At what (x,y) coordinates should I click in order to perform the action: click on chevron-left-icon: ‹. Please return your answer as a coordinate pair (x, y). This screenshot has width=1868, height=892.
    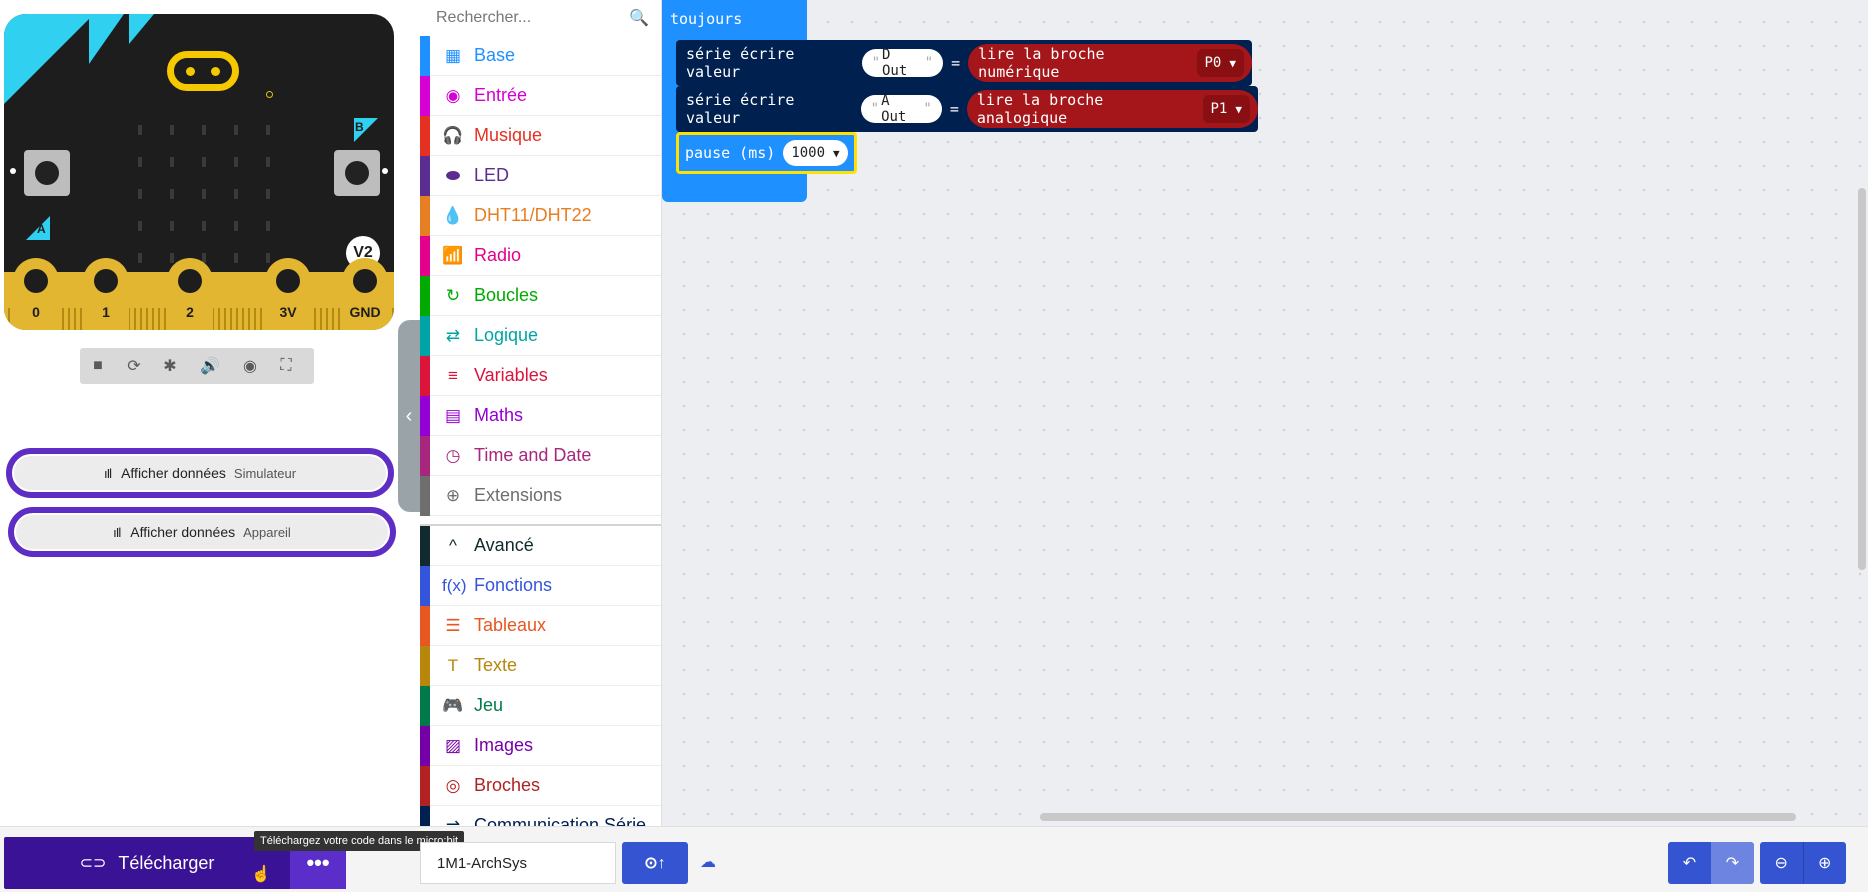
    Looking at the image, I should click on (409, 415).